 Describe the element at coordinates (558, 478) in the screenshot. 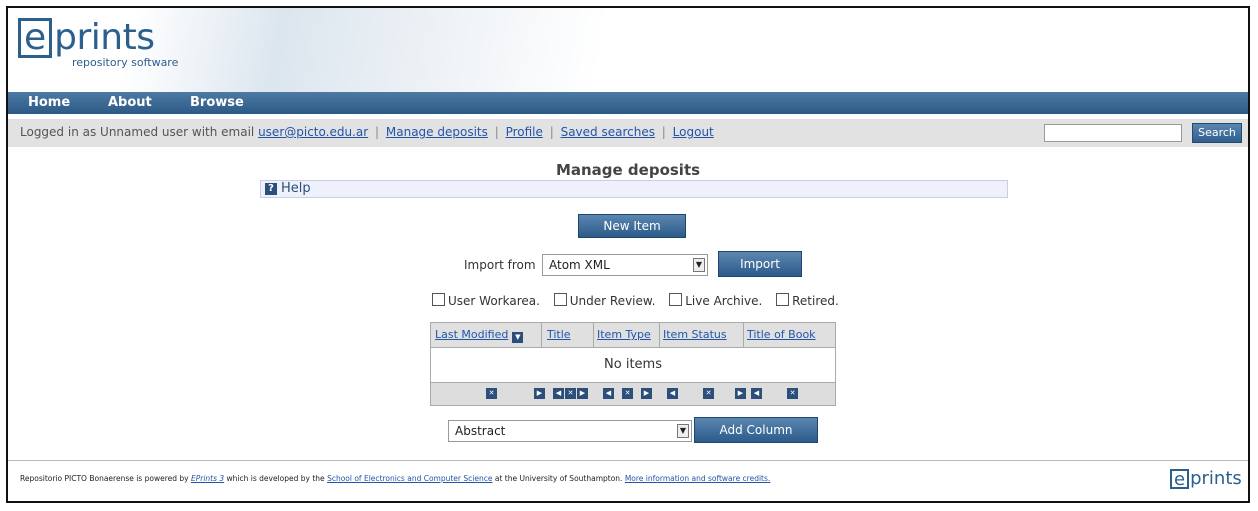

I see `footer-text: at the University of Southampton.` at that location.